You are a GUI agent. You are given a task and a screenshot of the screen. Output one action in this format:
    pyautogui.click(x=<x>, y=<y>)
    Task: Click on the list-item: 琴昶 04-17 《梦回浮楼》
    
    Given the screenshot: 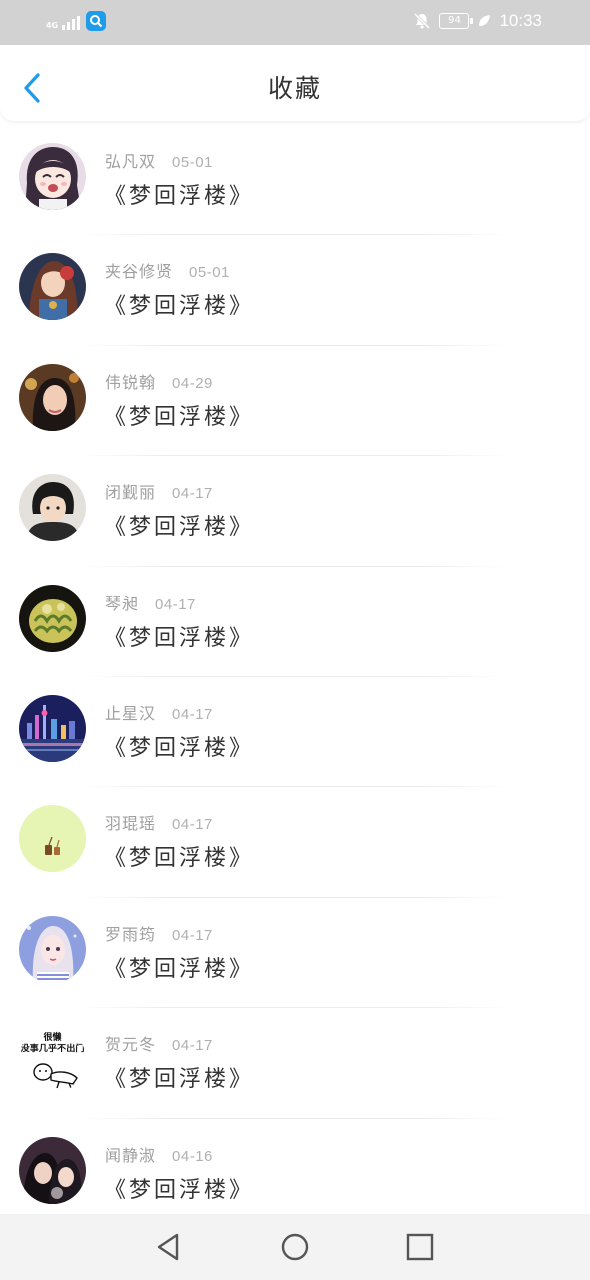 What is the action you would take?
    pyautogui.click(x=295, y=622)
    